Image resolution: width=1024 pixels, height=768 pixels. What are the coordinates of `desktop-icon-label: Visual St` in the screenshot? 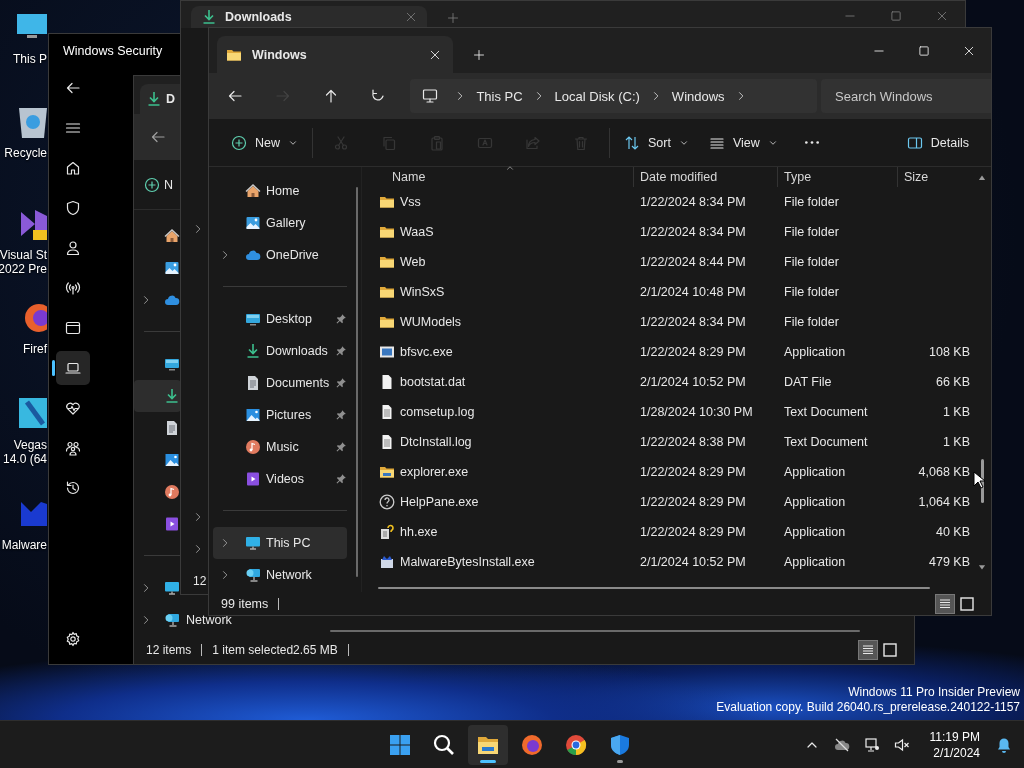 It's located at (23, 255).